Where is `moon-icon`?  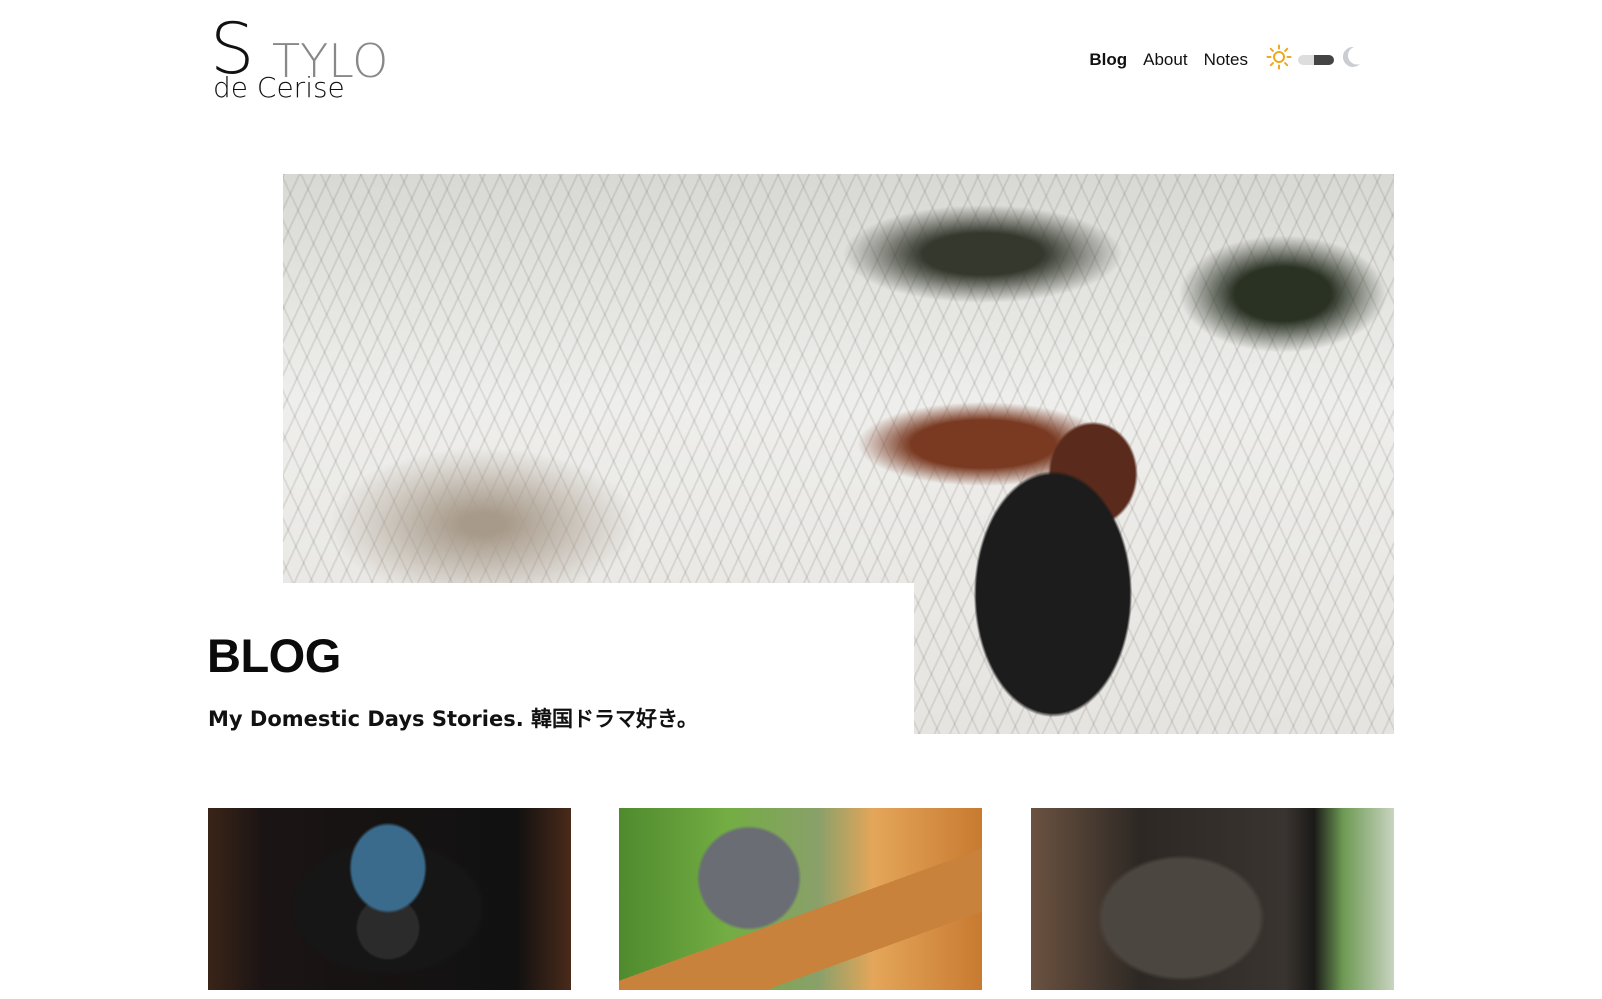 moon-icon is located at coordinates (1351, 59).